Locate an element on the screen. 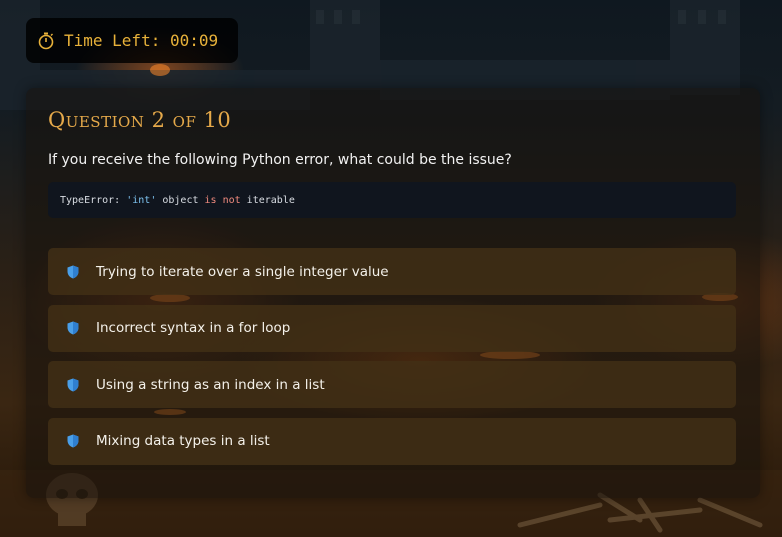 Image resolution: width=782 pixels, height=537 pixels. answer-option-2: Incorrect syntax in a for loop is located at coordinates (392, 328).